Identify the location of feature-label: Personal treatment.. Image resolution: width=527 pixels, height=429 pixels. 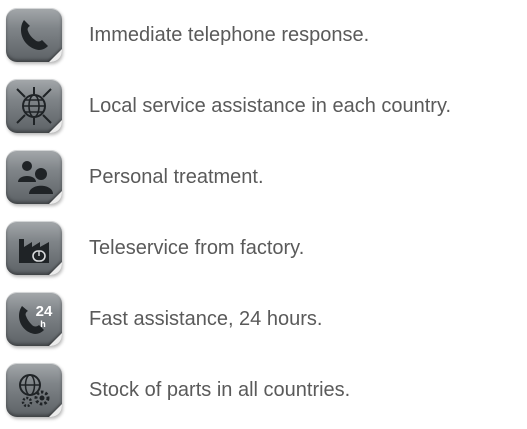
(176, 177).